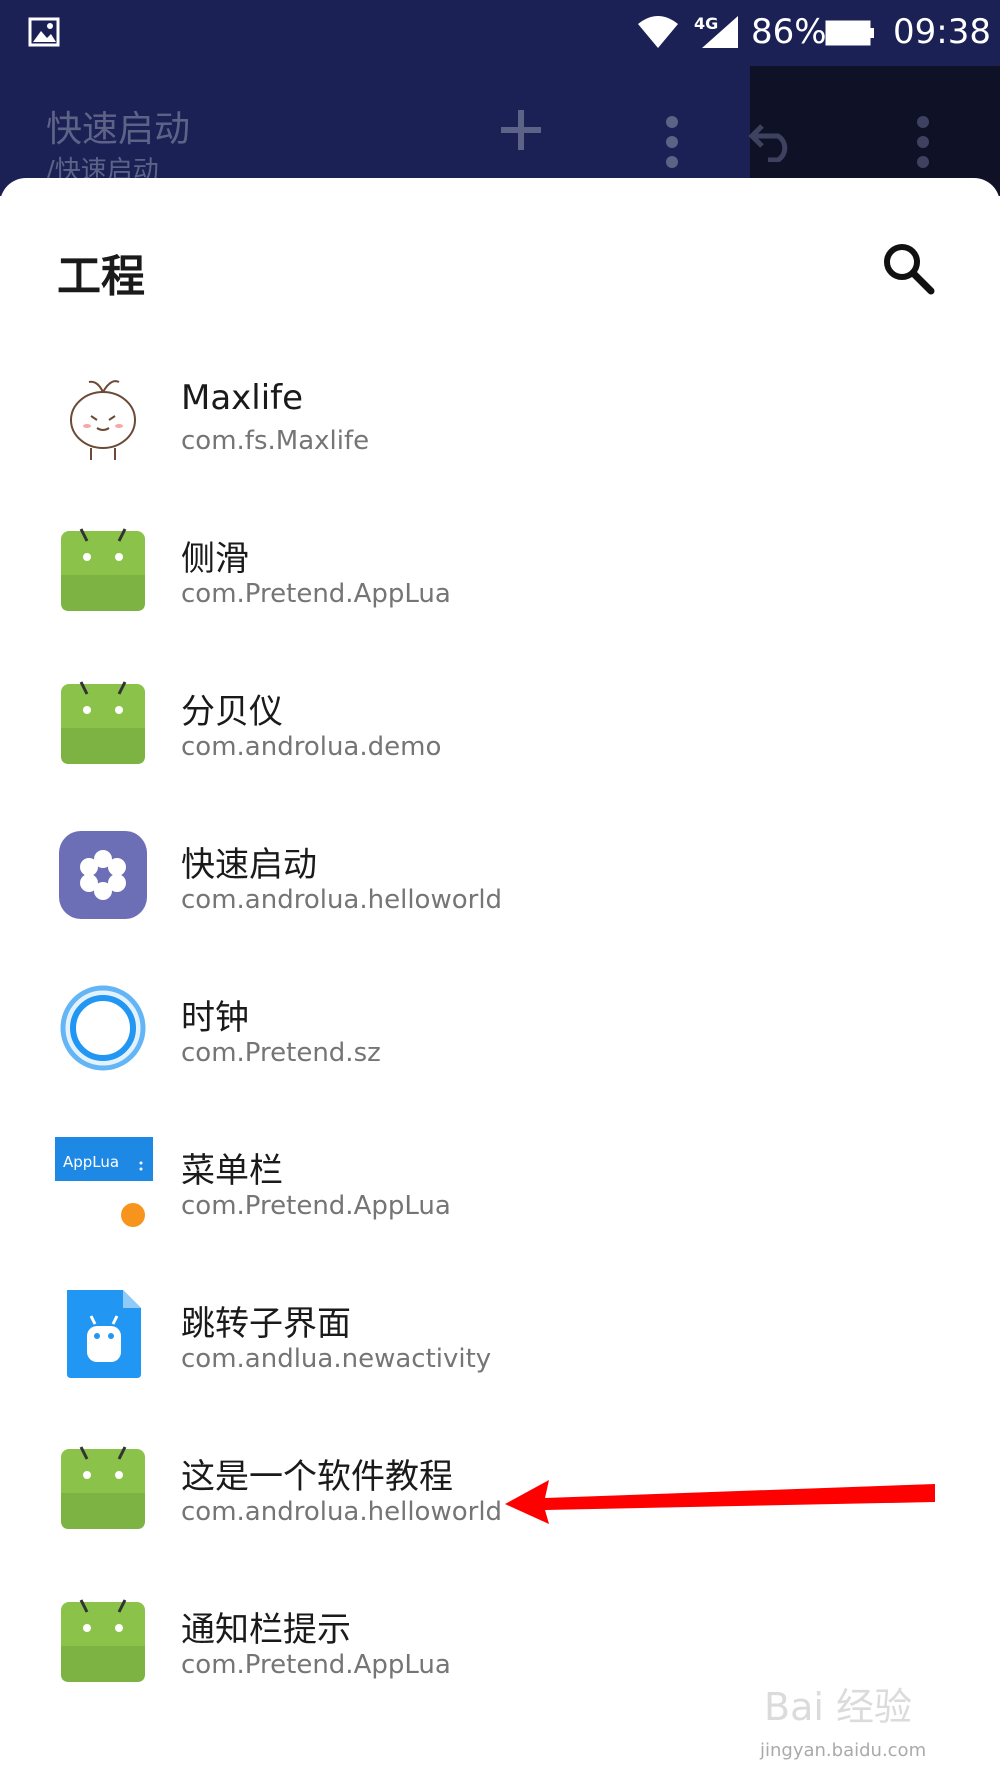  I want to click on blue-ring-icon, so click(103, 1028).